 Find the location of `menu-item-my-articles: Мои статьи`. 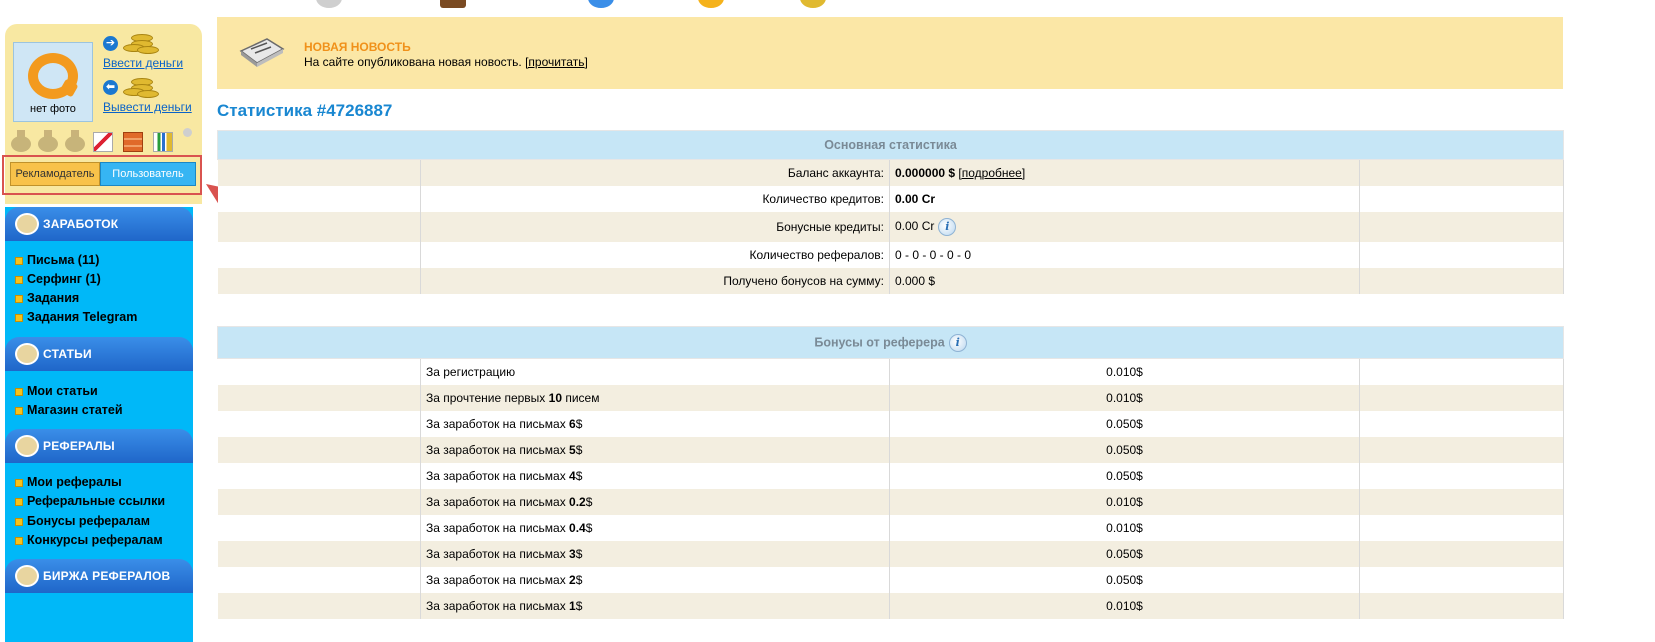

menu-item-my-articles: Мои статьи is located at coordinates (56, 391).